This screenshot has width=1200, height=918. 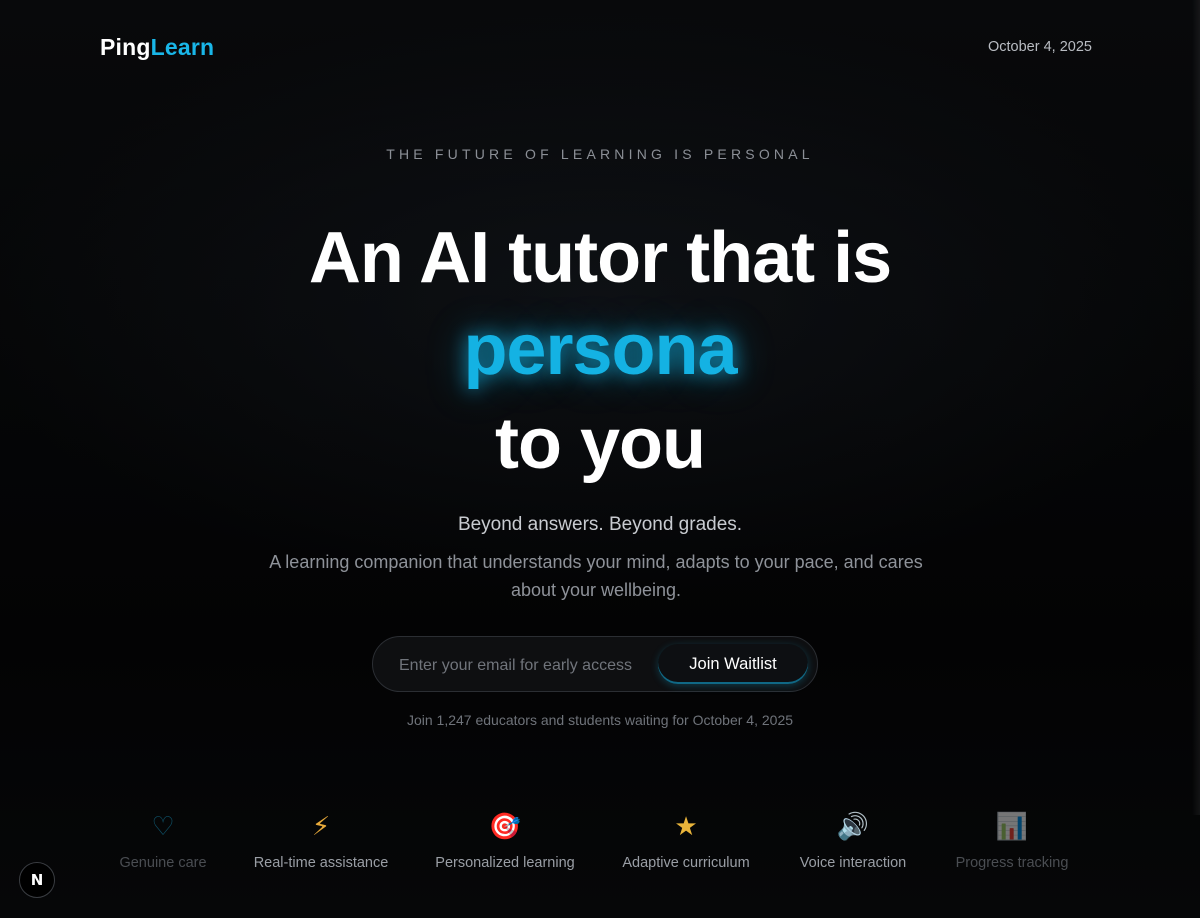 I want to click on star-icon: ★, so click(x=686, y=827).